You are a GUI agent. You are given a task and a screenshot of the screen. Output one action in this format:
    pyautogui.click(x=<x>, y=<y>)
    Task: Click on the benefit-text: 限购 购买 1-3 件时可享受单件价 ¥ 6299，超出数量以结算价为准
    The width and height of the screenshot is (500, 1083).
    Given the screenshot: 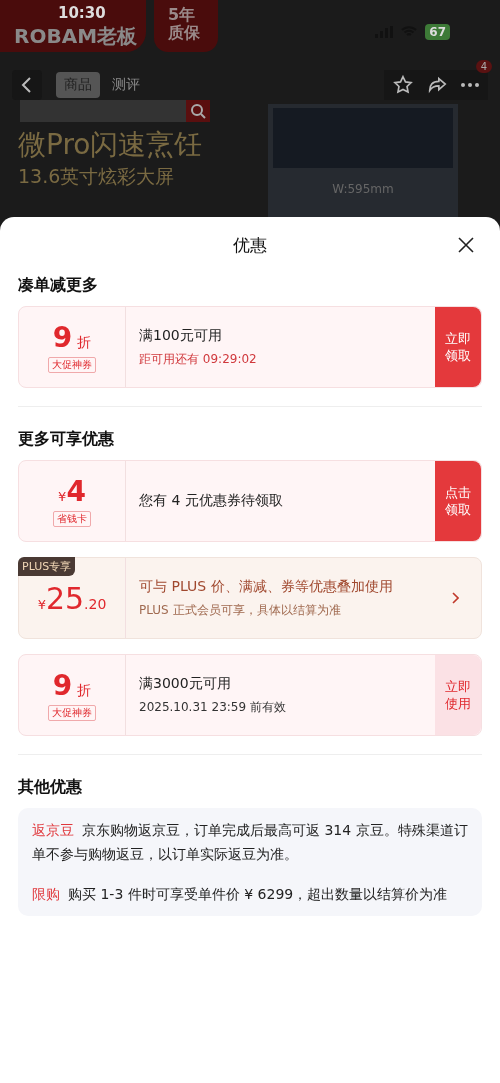 What is the action you would take?
    pyautogui.click(x=240, y=894)
    